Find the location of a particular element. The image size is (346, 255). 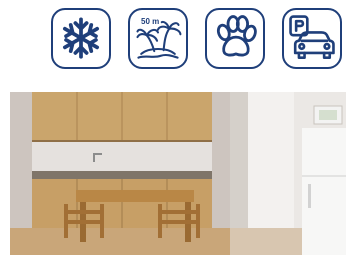

pets-allowed-badge is located at coordinates (235, 38).